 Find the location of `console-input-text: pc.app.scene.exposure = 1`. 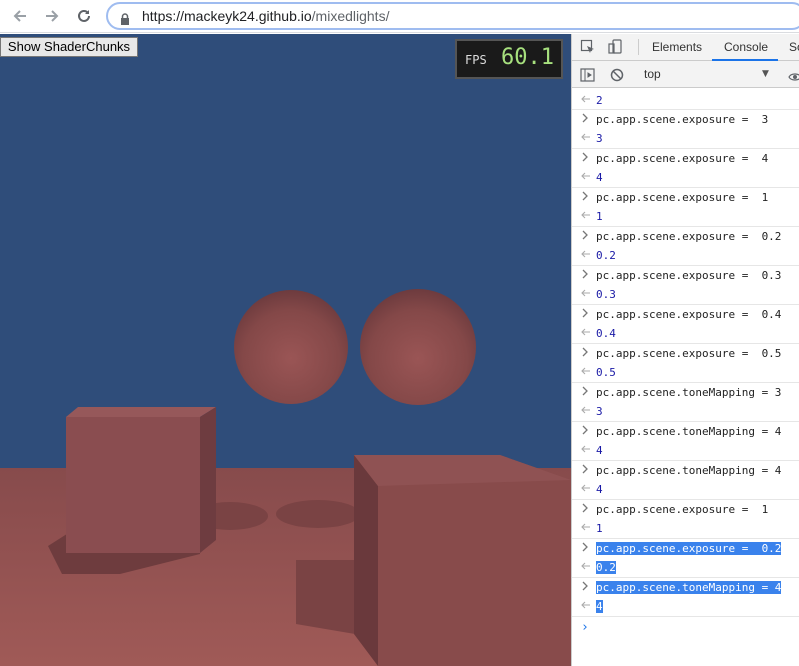

console-input-text: pc.app.scene.exposure = 1 is located at coordinates (682, 509).